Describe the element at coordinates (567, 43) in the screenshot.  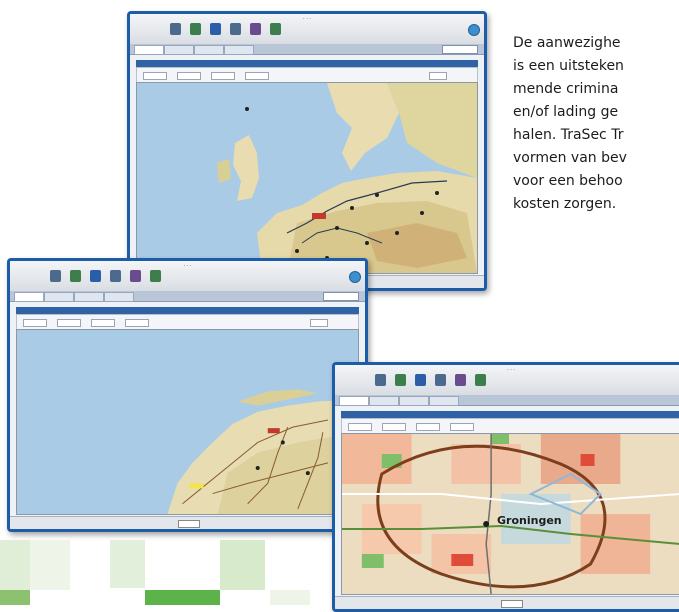
I see `description-line: De aanwezighe` at that location.